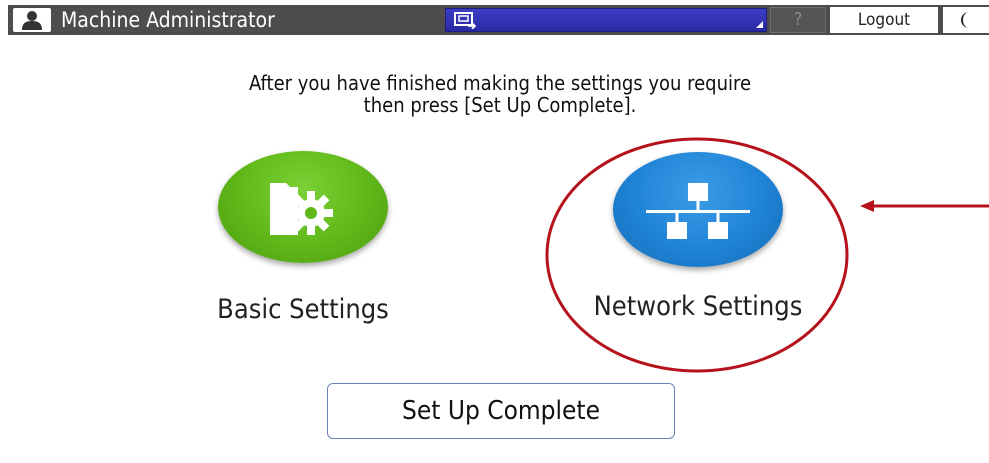 The image size is (989, 463). Describe the element at coordinates (500, 105) in the screenshot. I see `instruction-line-2: then press [Set Up Complete].` at that location.